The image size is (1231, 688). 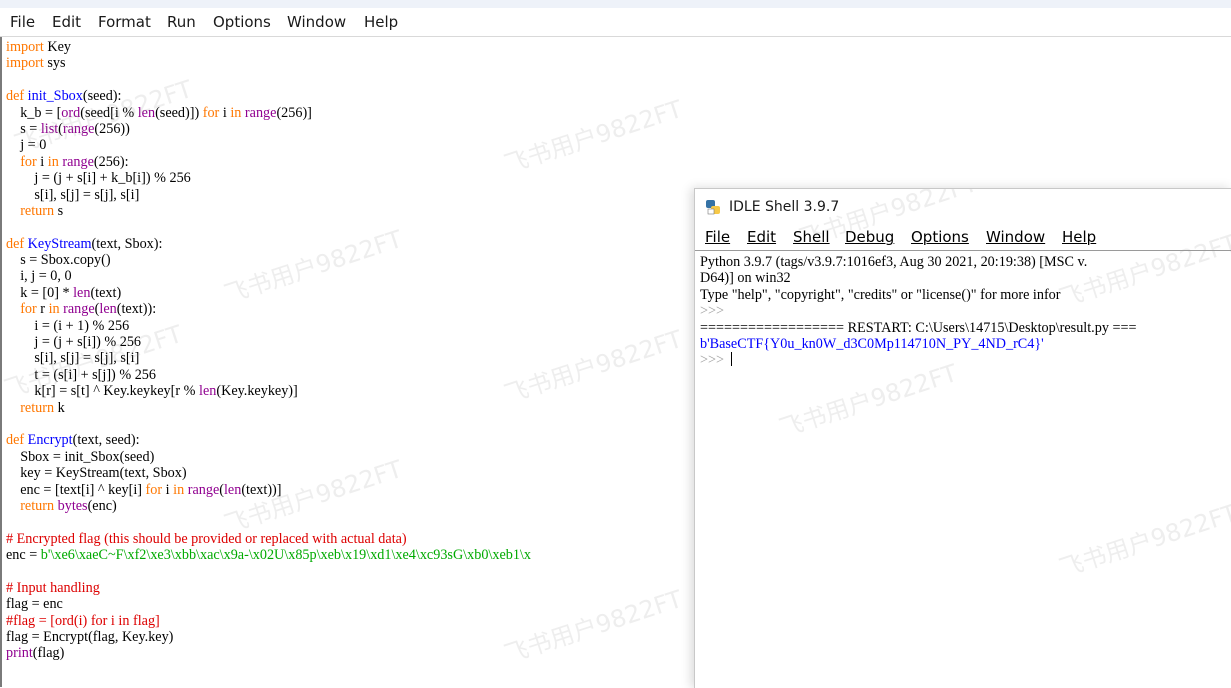 I want to click on code-token: # Input handling, so click(x=53, y=587).